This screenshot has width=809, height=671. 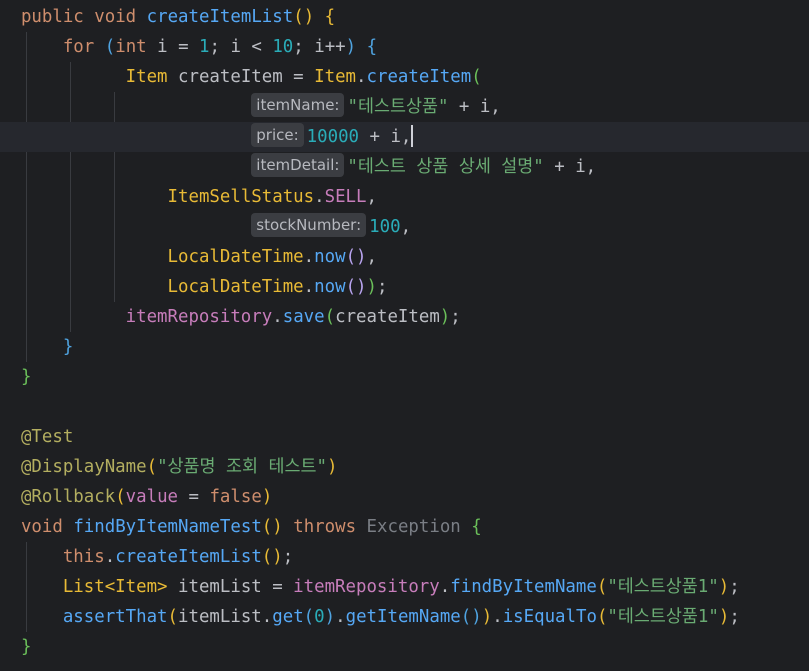 What do you see at coordinates (298, 165) in the screenshot?
I see `parameter-hint: itemDetail:` at bounding box center [298, 165].